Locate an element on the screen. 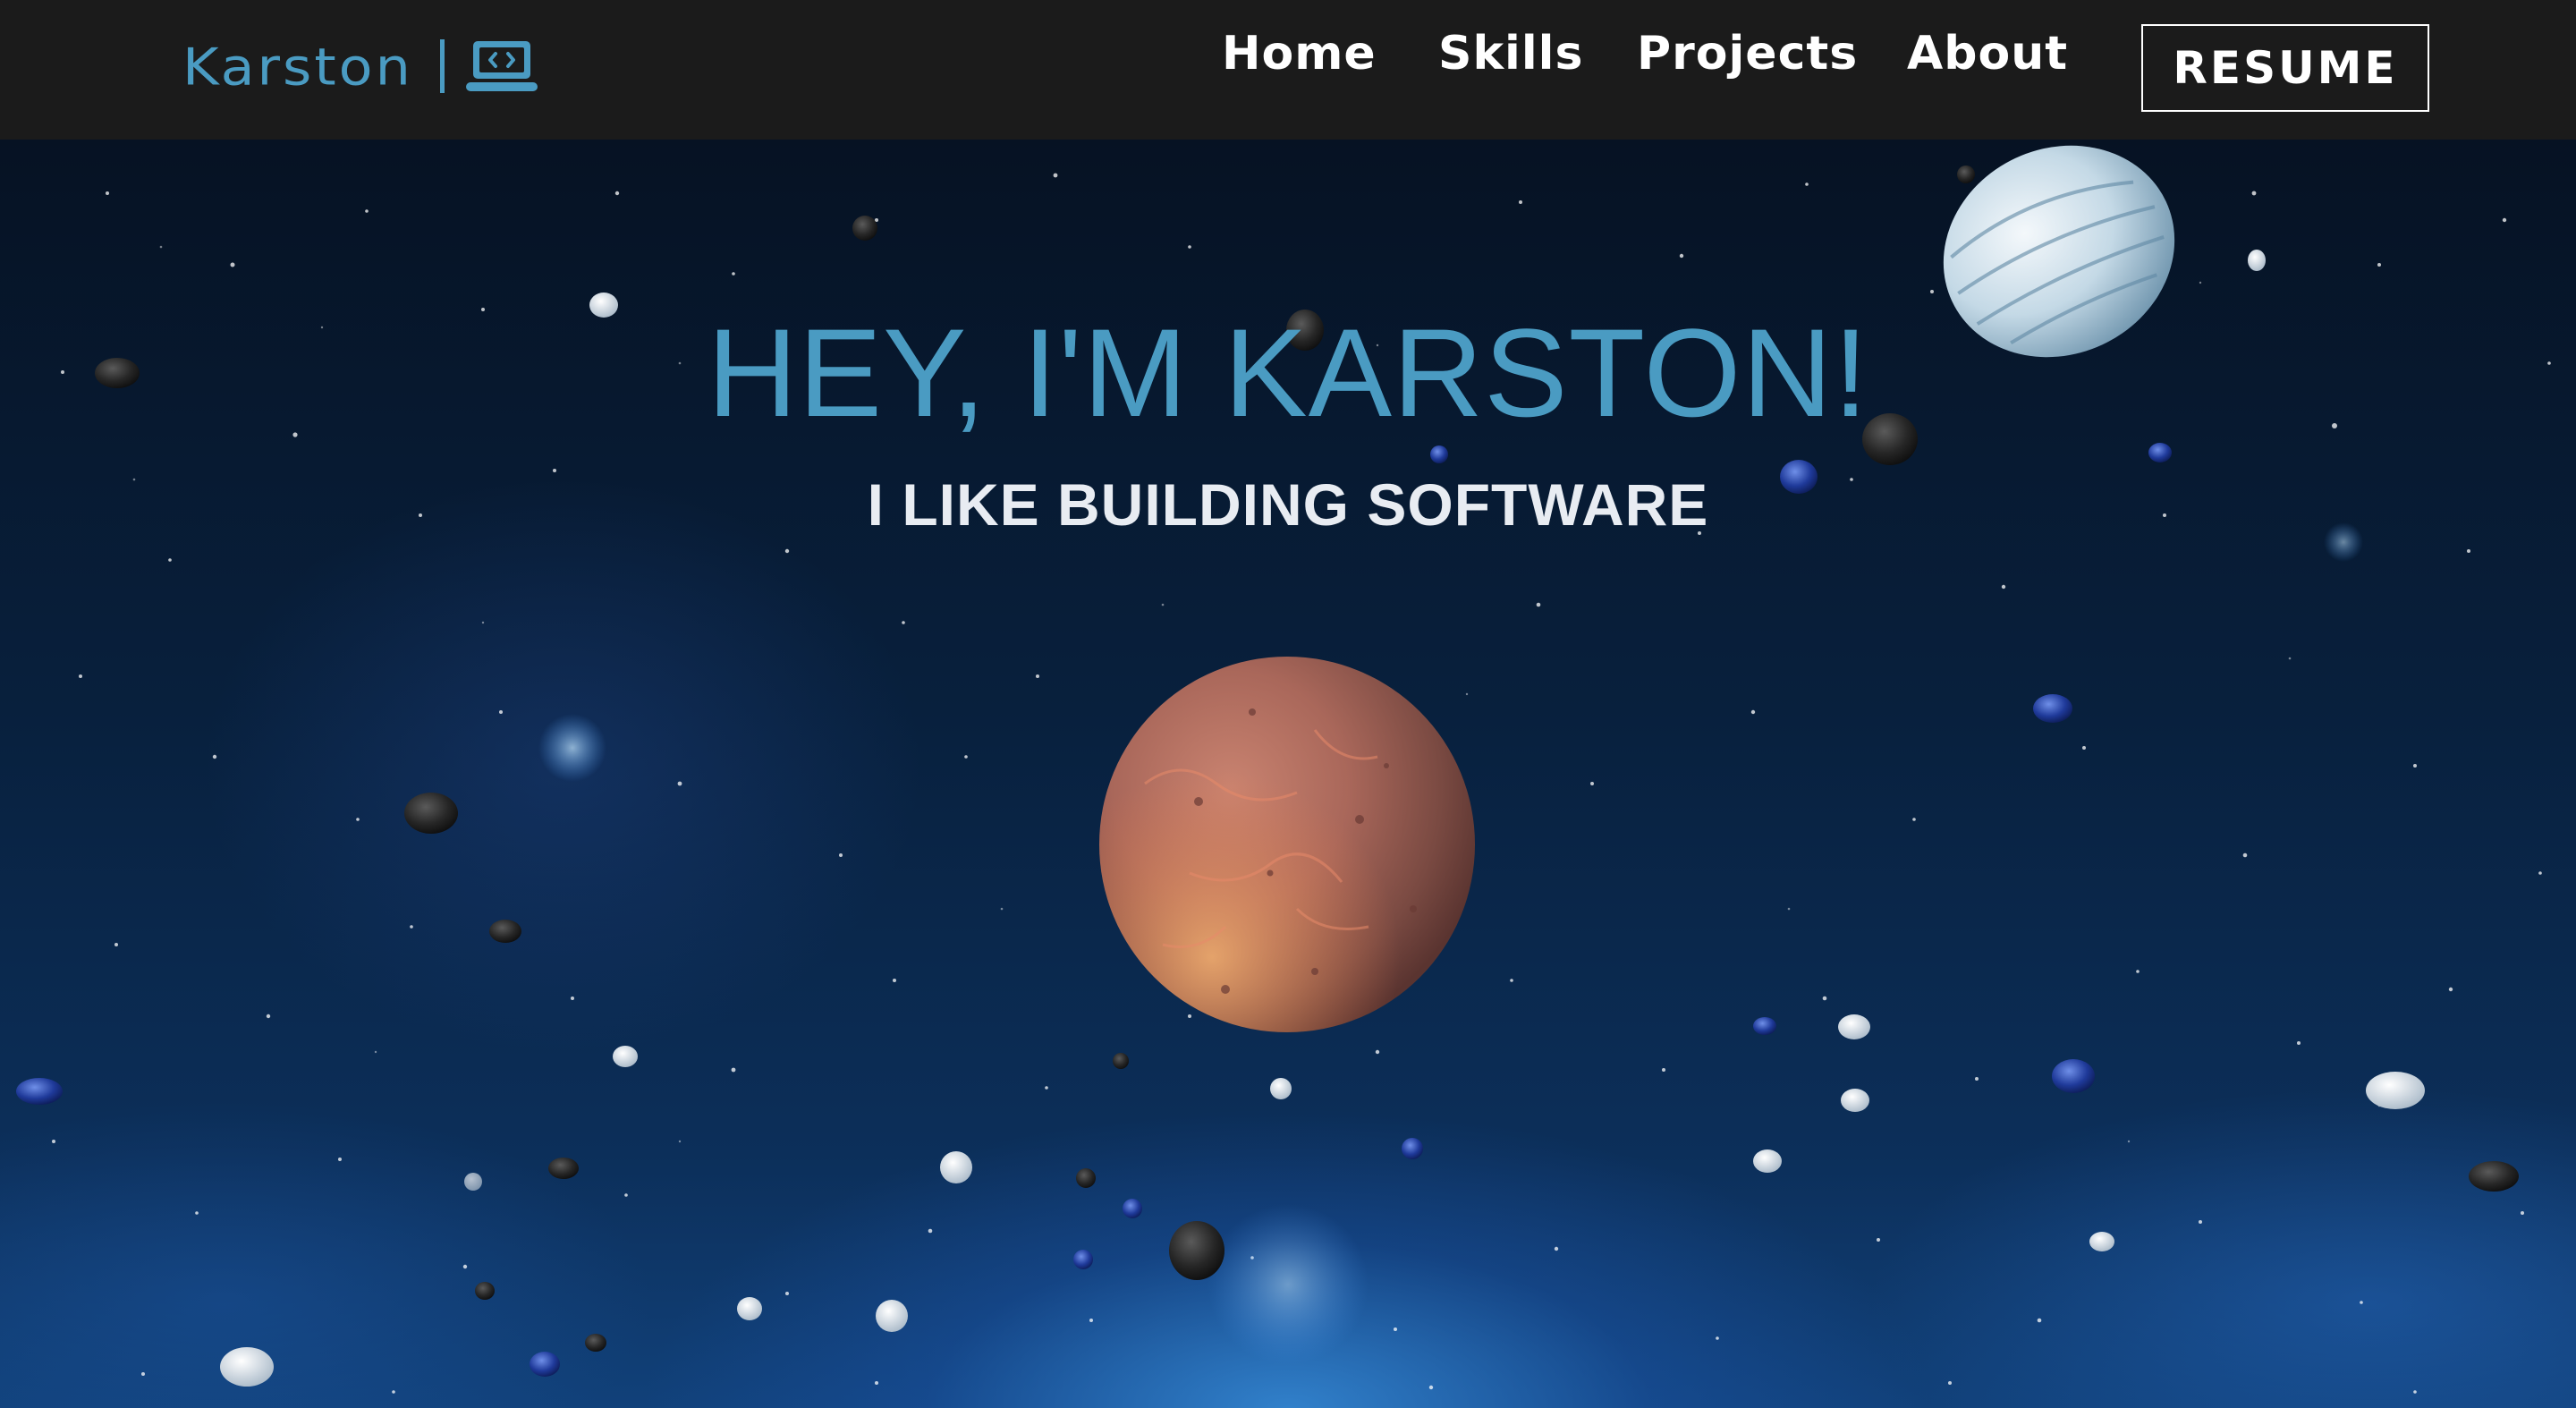 This screenshot has height=1408, width=2576. brand-name: Karston is located at coordinates (297, 66).